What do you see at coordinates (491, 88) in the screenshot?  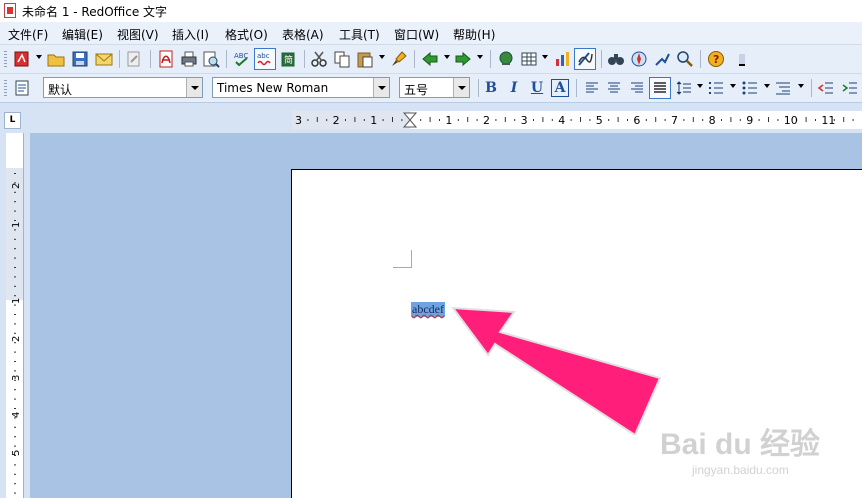 I see `bold-button: B` at bounding box center [491, 88].